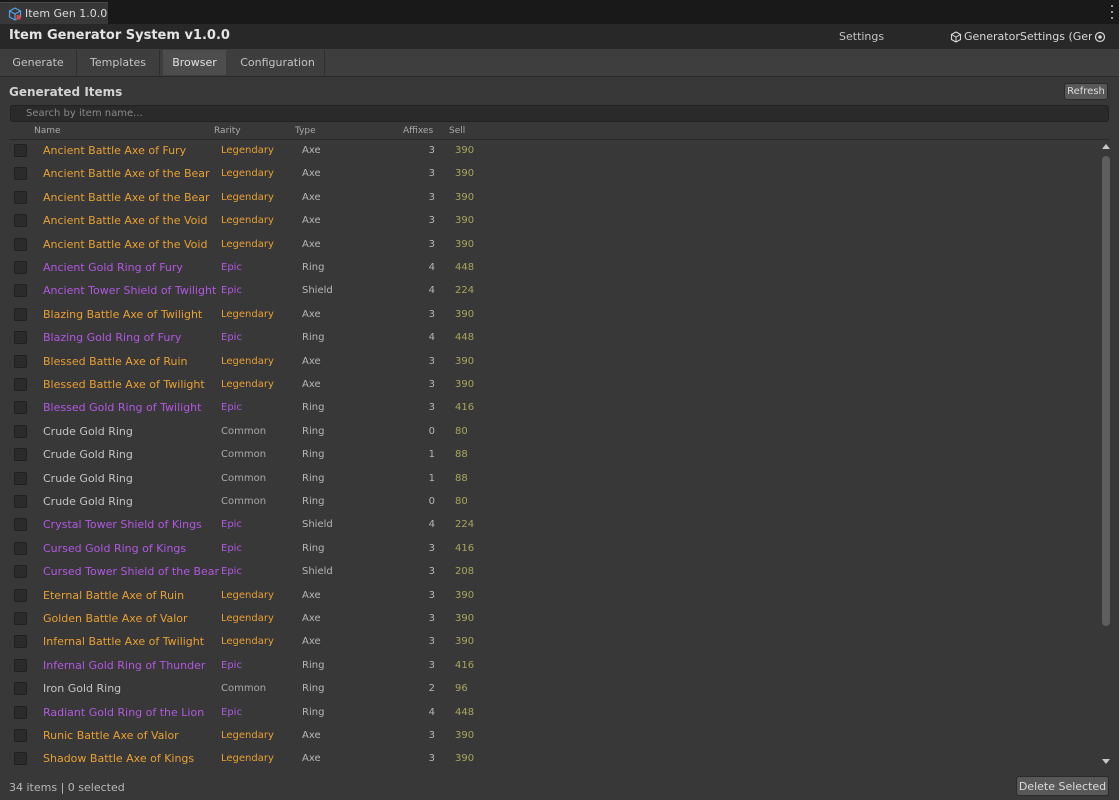 Image resolution: width=1119 pixels, height=800 pixels. Describe the element at coordinates (1106, 391) in the screenshot. I see `scrollbar-thumb` at that location.